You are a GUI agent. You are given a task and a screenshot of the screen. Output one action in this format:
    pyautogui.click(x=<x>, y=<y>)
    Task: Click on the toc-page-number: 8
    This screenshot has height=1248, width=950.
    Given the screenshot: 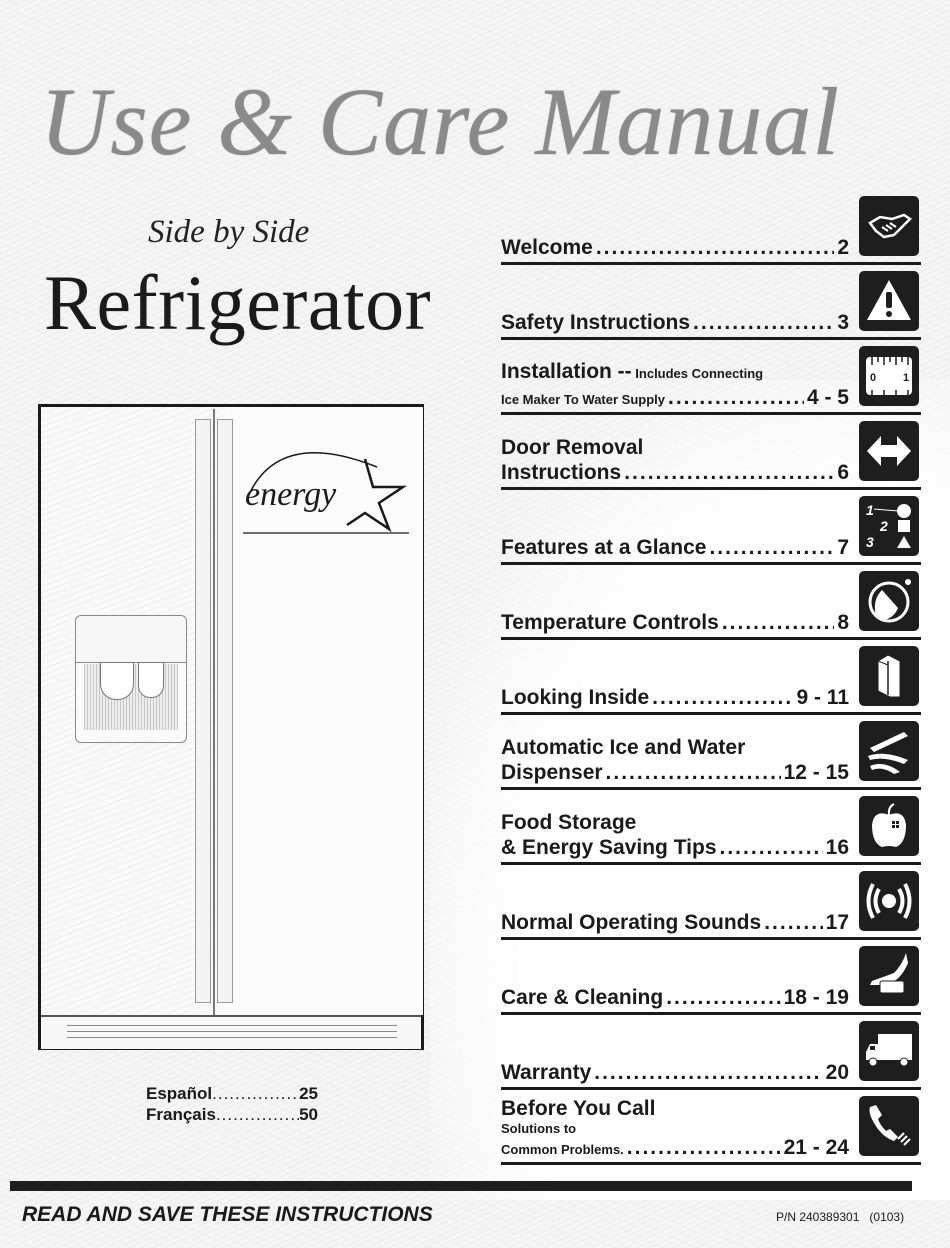 What is the action you would take?
    pyautogui.click(x=843, y=622)
    